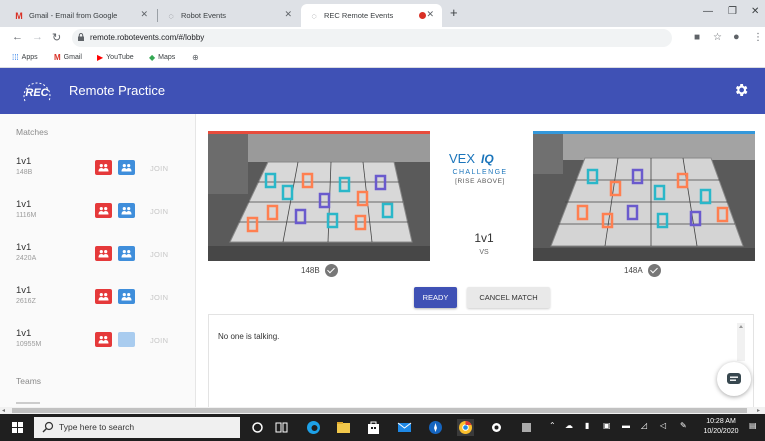 The height and width of the screenshot is (441, 765). Describe the element at coordinates (697, 37) in the screenshot. I see `camera-icon: ■` at that location.